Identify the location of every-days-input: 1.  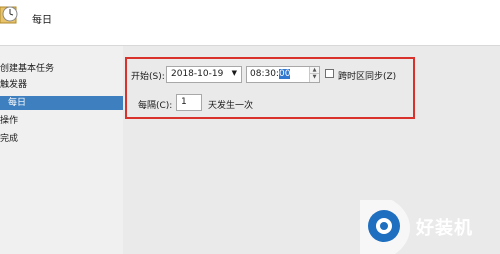
(189, 102).